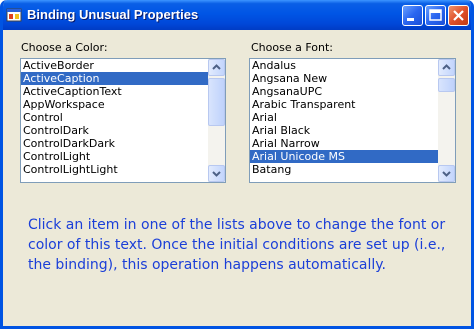 This screenshot has width=474, height=329. I want to click on color-list-label: Choose a Color:, so click(64, 47).